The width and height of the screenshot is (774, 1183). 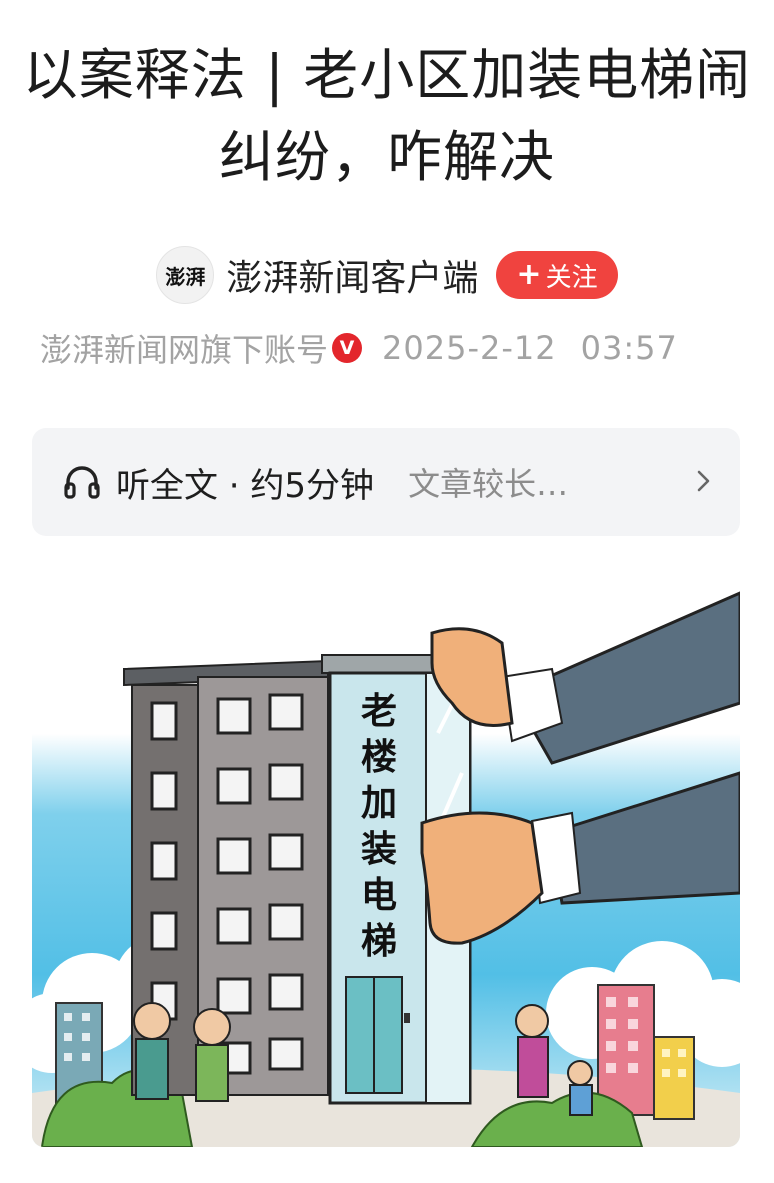 I want to click on author-row: 澎湃 澎湃新闻客户端 + 关注, so click(x=387, y=275).